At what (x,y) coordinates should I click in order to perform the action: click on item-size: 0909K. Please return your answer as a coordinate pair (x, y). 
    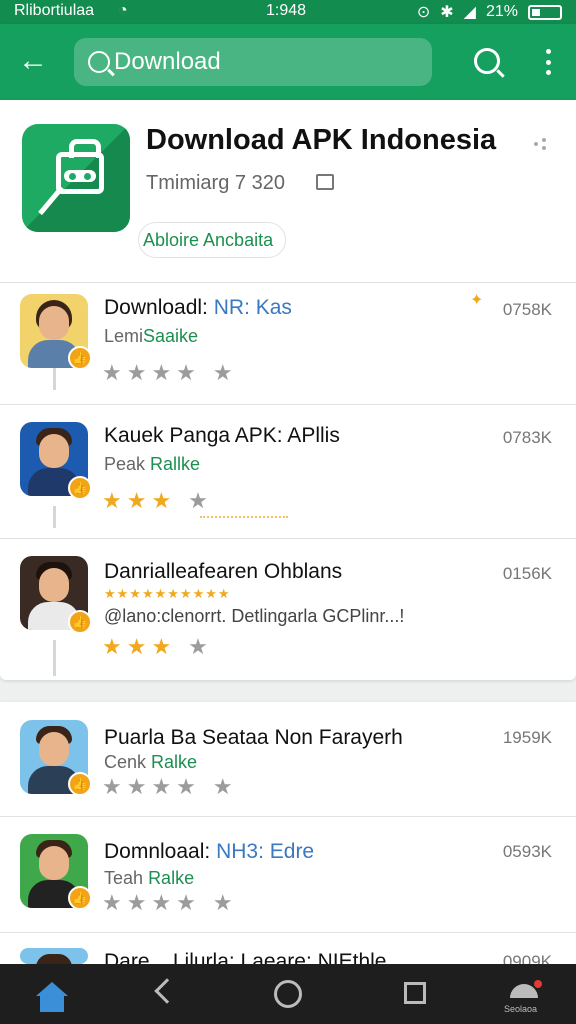
    Looking at the image, I should click on (527, 958).